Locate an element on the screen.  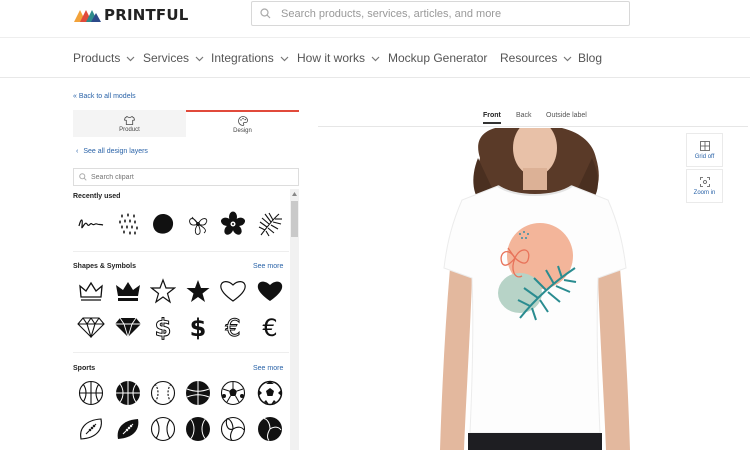
football-icon is located at coordinates (128, 429).